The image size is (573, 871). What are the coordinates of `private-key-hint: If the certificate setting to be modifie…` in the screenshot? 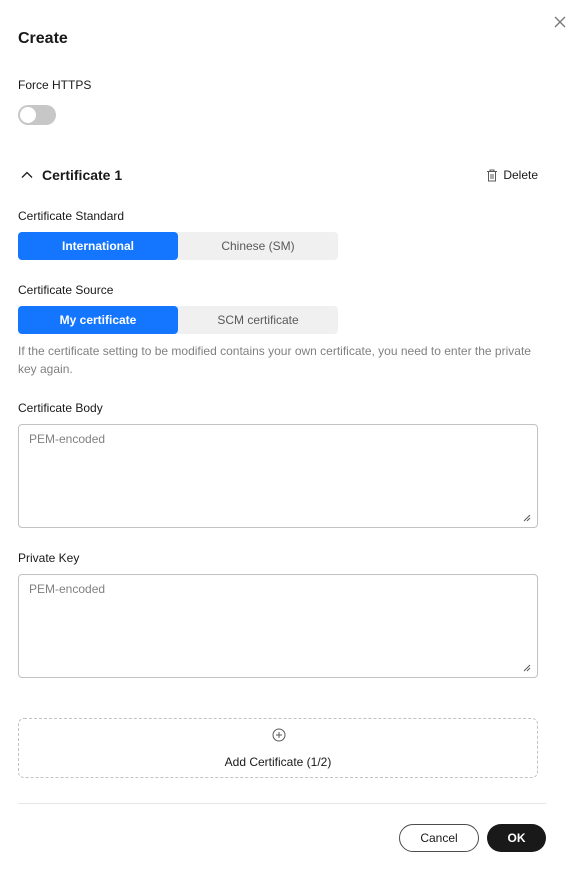 It's located at (274, 360).